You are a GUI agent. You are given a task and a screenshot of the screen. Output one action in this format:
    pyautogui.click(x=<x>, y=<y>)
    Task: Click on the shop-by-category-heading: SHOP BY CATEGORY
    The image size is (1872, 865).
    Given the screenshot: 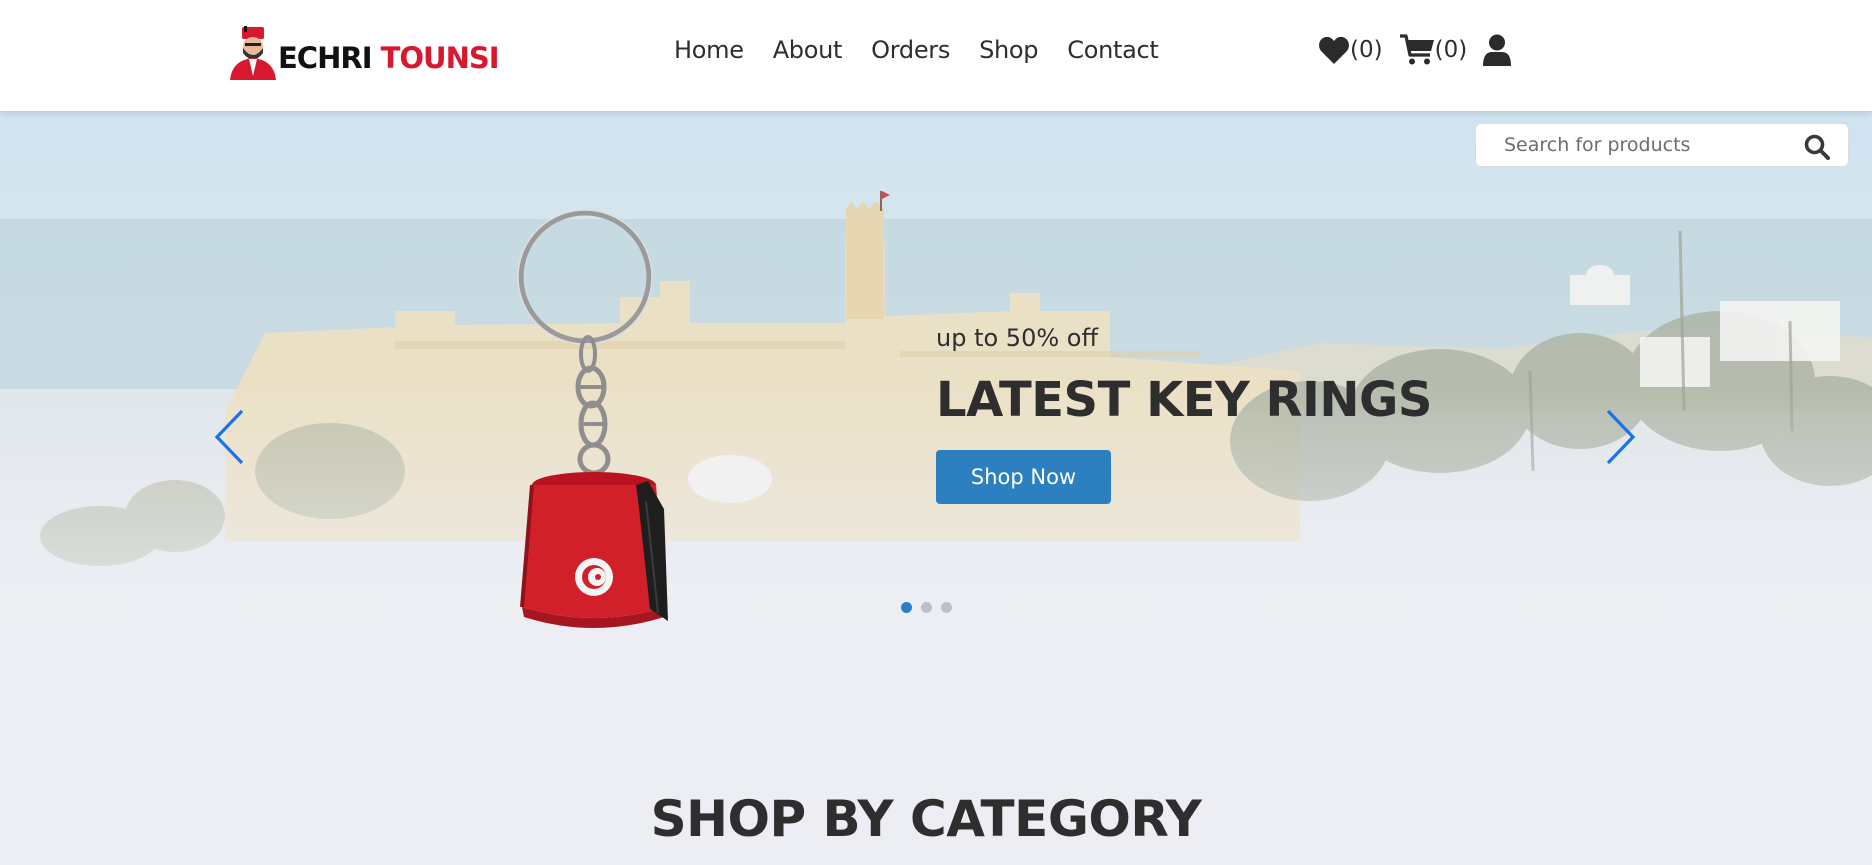 What is the action you would take?
    pyautogui.click(x=926, y=819)
    